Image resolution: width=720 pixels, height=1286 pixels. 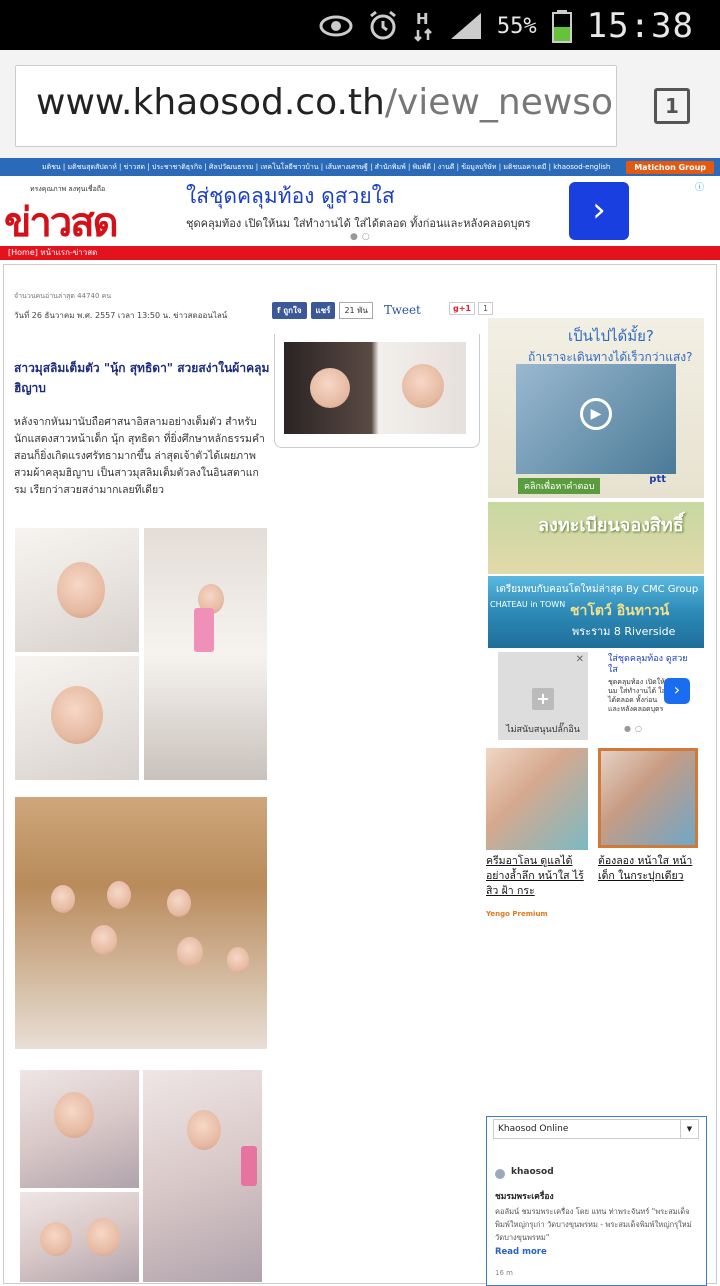 I want to click on gplus-row: g+1 1, so click(x=471, y=308).